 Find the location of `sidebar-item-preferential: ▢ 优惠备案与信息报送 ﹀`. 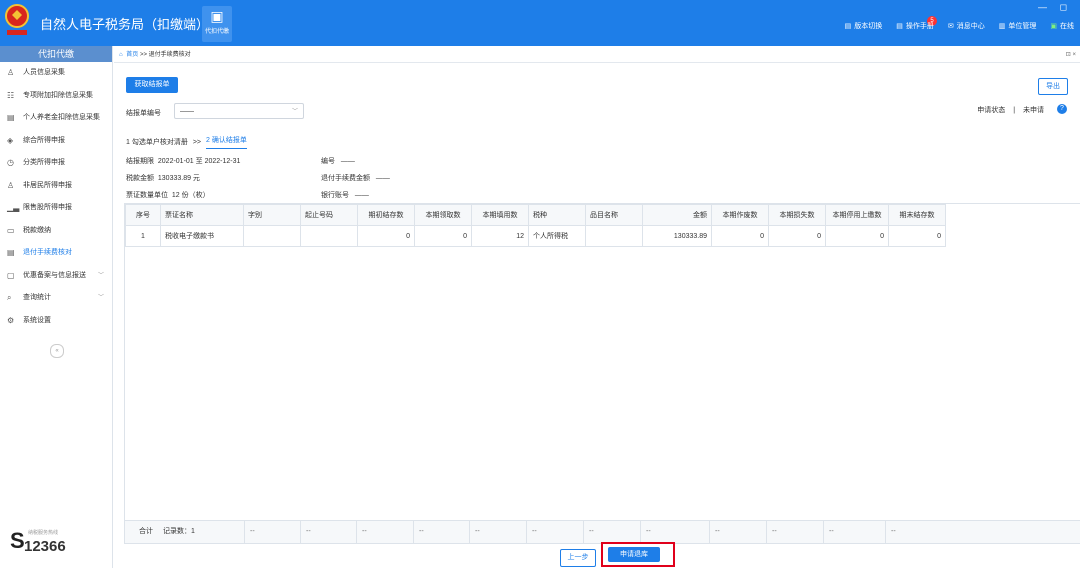

sidebar-item-preferential: ▢ 优惠备案与信息报送 ﹀ is located at coordinates (56, 276).